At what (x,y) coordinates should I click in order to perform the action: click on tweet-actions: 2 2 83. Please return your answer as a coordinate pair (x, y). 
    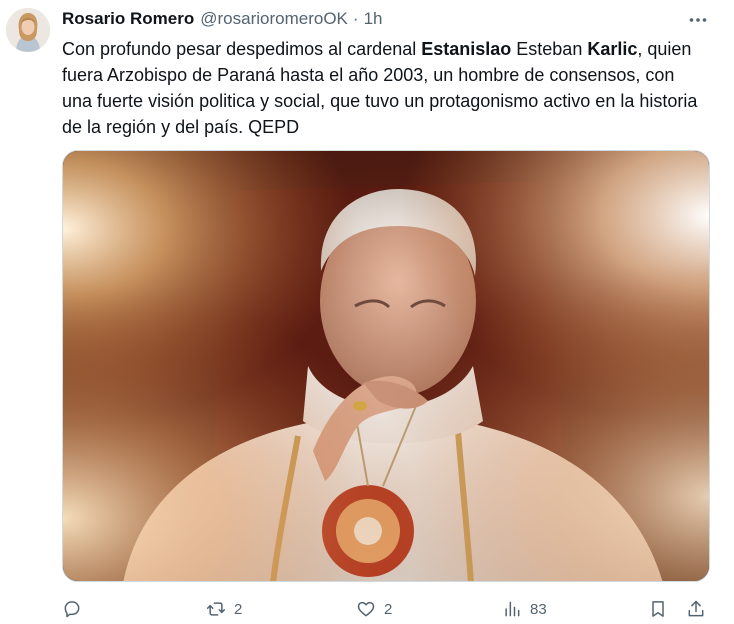
    Looking at the image, I should click on (390, 609).